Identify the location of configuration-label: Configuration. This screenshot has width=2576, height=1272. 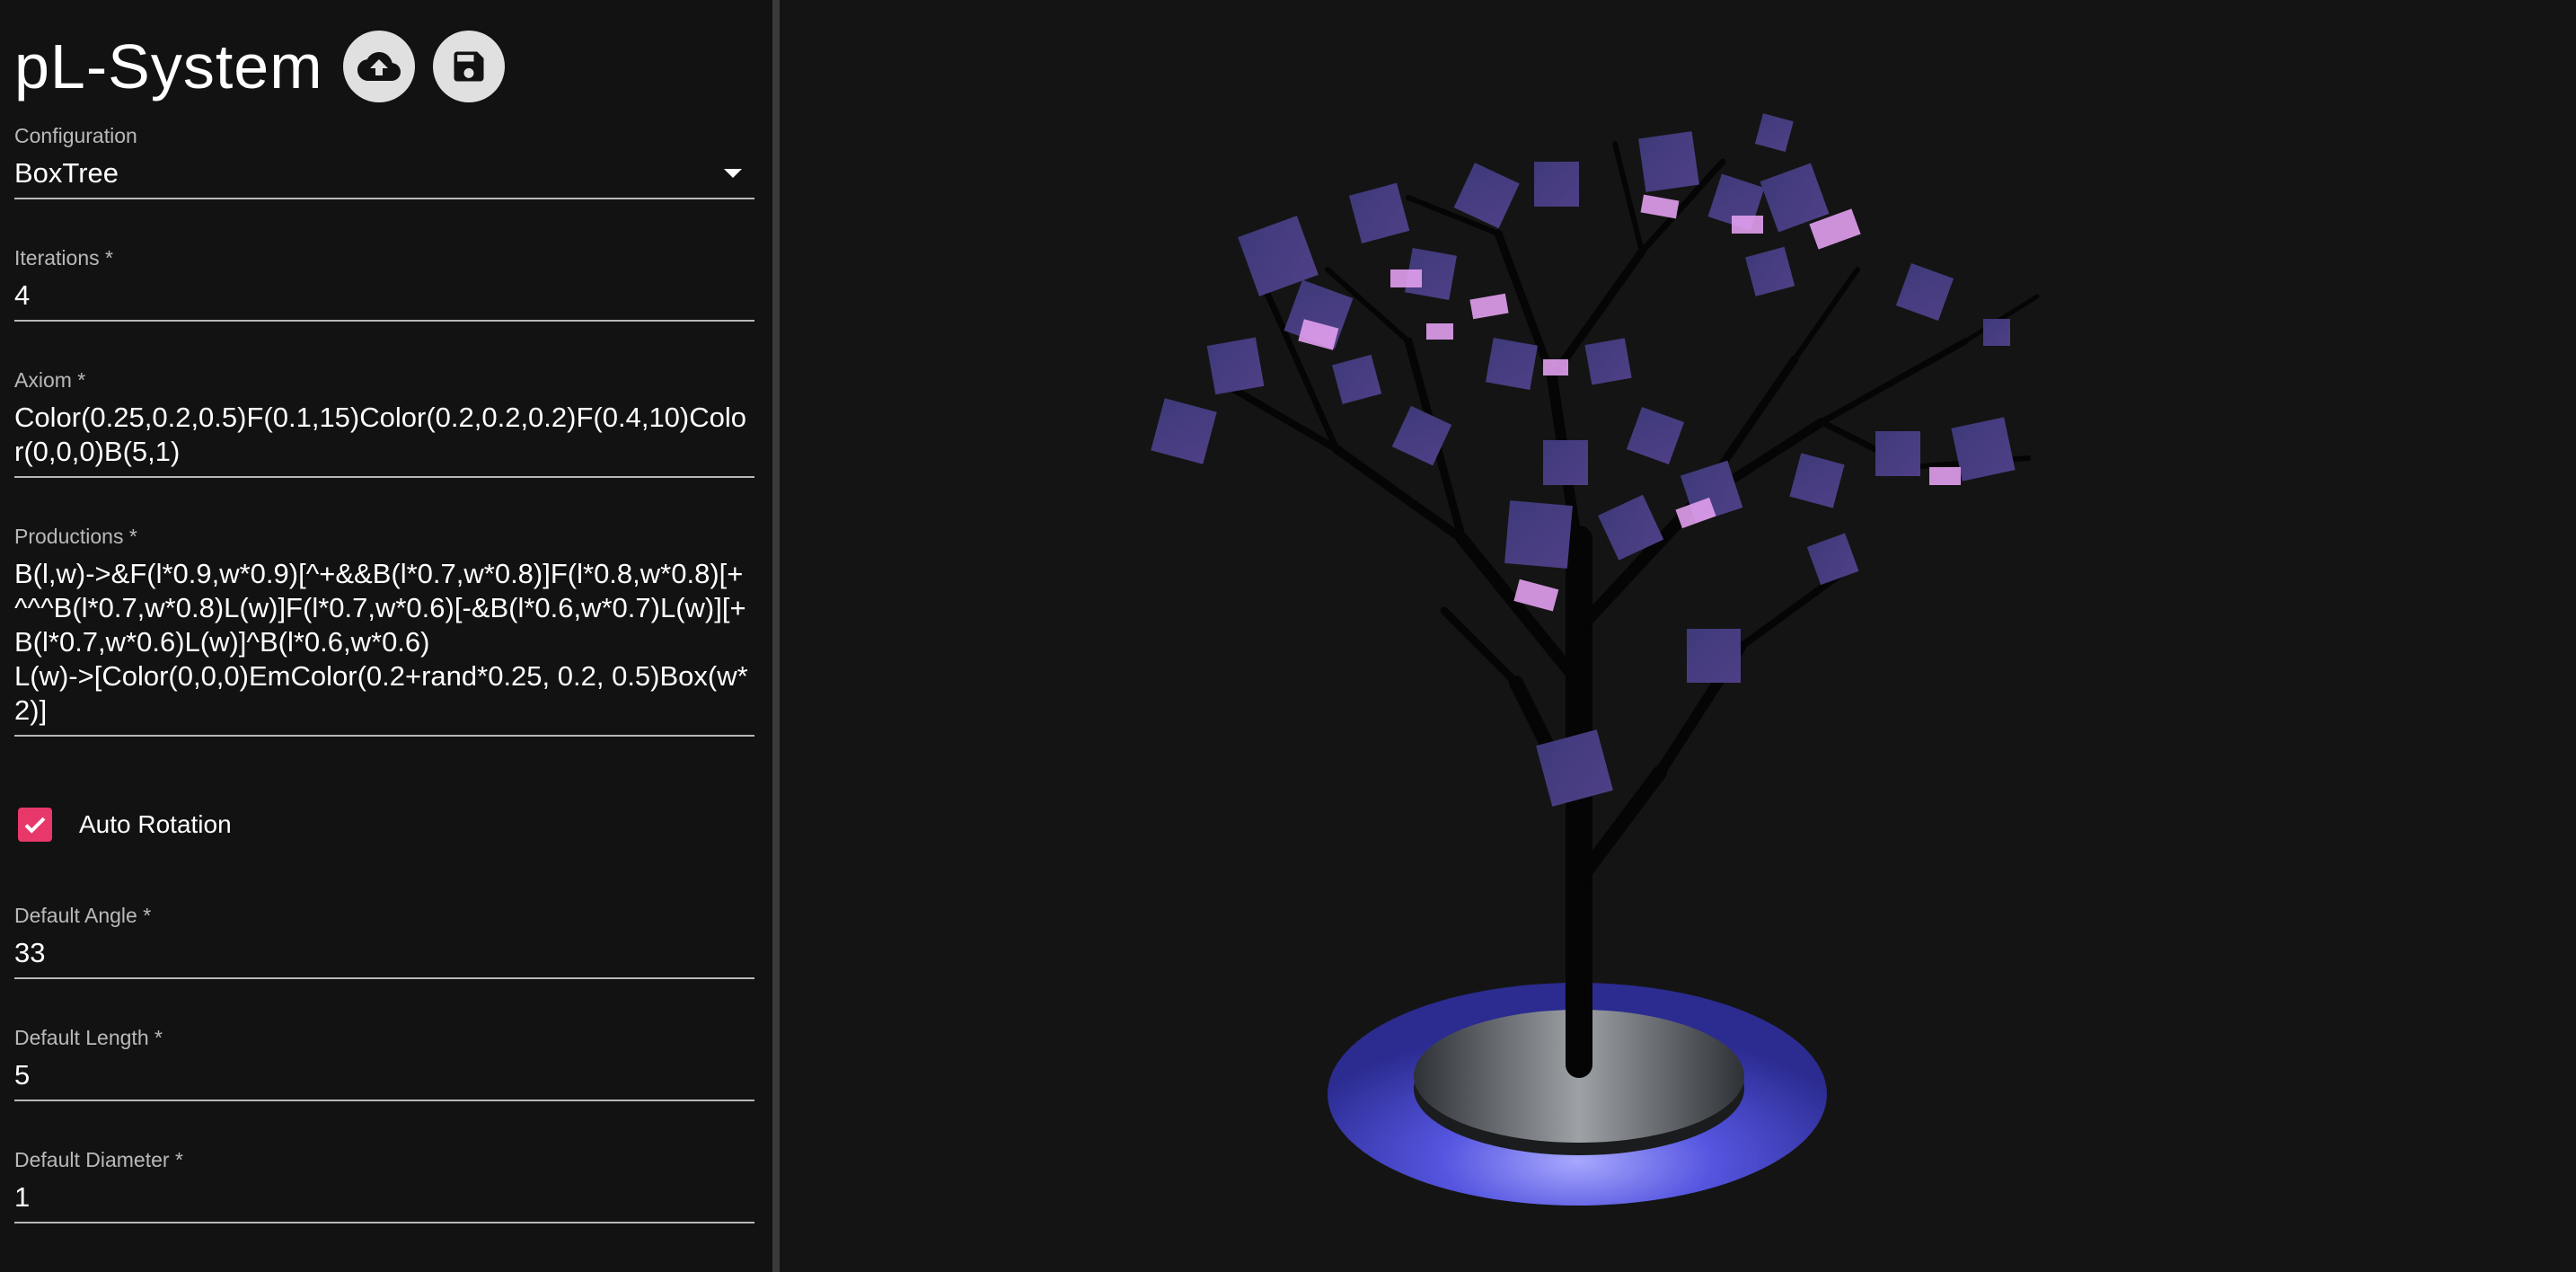
(75, 135).